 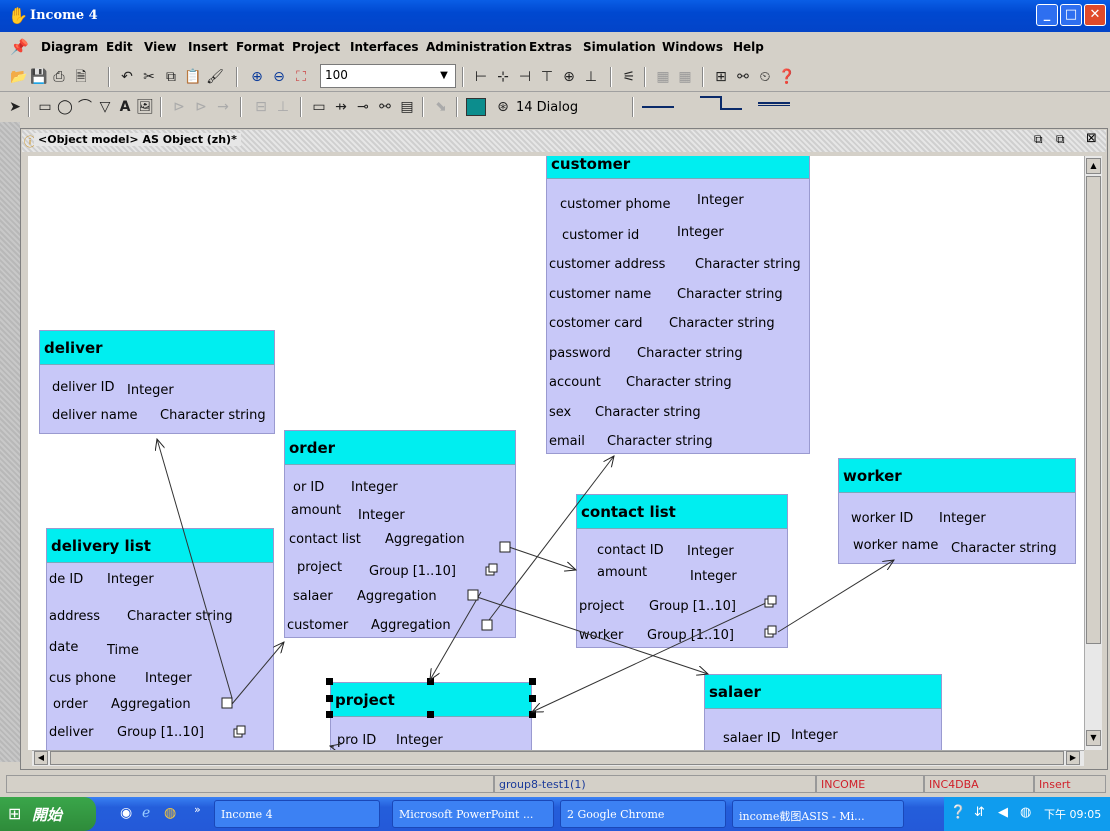 I want to click on status-bar: group8-test1(1) INCOME INC4DBA Insert, so click(x=555, y=783).